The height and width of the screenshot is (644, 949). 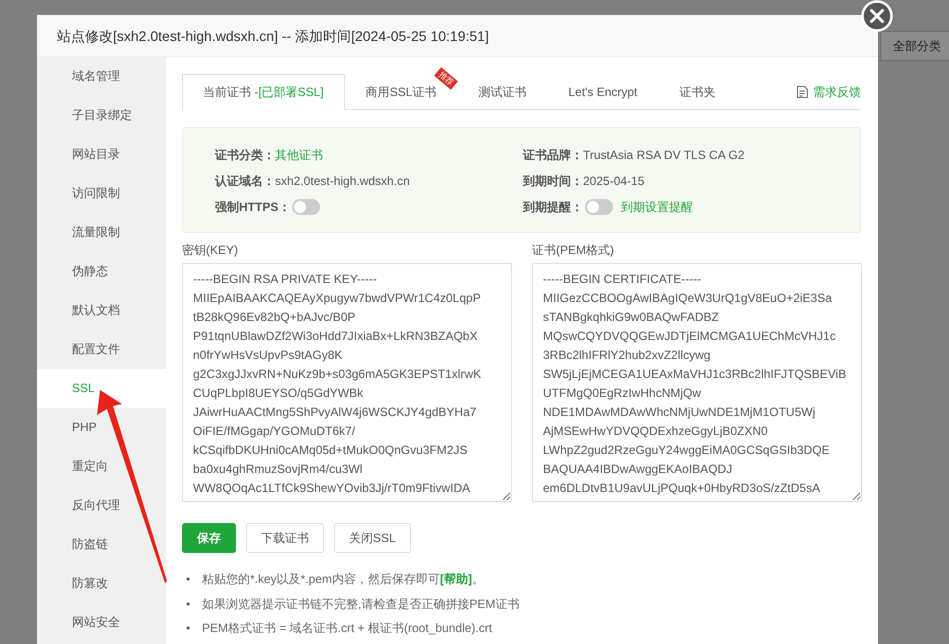 I want to click on document-edit-icon, so click(x=802, y=92).